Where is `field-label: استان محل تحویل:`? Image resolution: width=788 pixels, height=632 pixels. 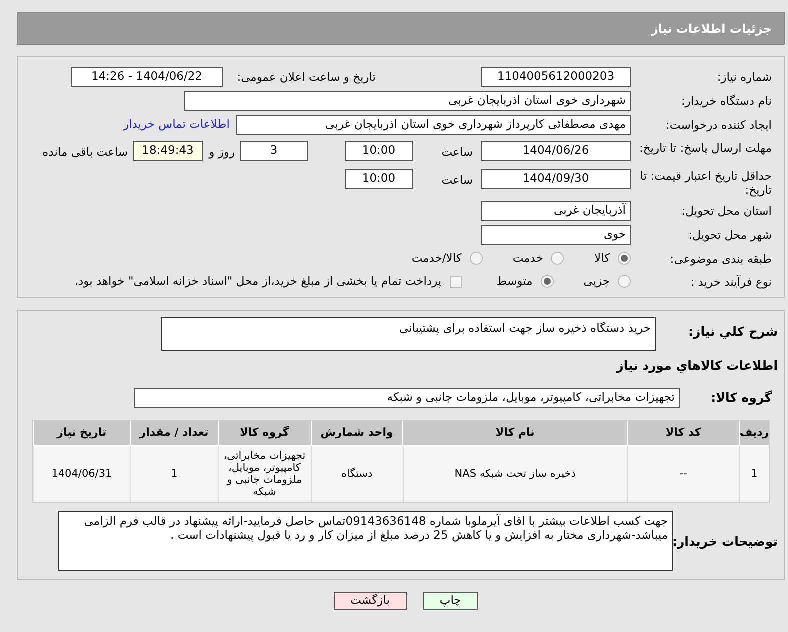 field-label: استان محل تحویل: is located at coordinates (726, 211).